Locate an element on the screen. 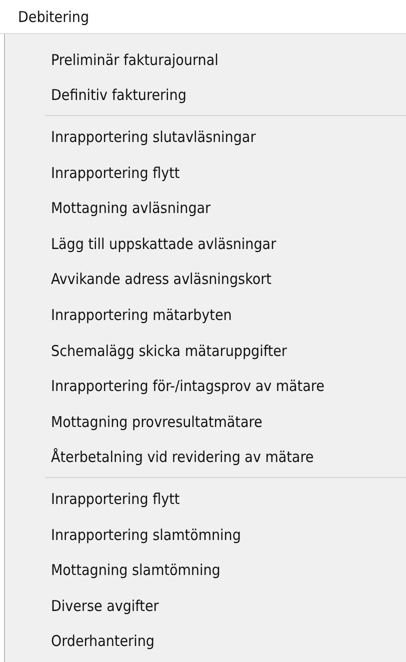 The image size is (406, 662). menu-item: Återbetalning vid revidering av mätare is located at coordinates (205, 458).